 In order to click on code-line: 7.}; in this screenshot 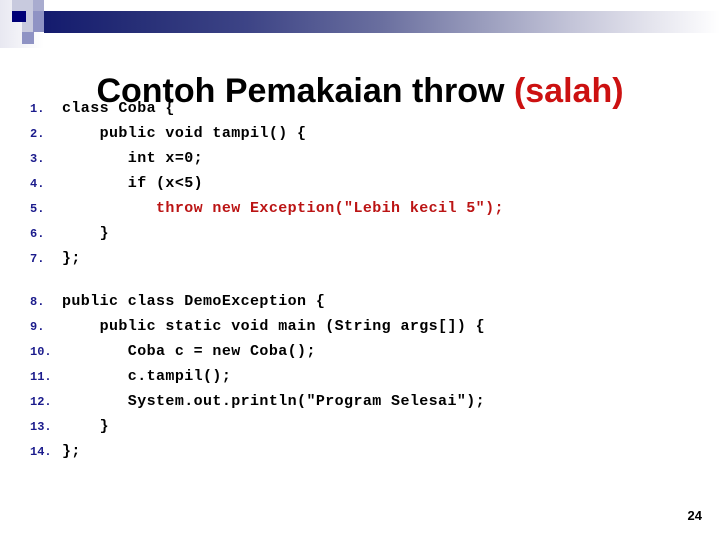, I will do `click(370, 262)`.